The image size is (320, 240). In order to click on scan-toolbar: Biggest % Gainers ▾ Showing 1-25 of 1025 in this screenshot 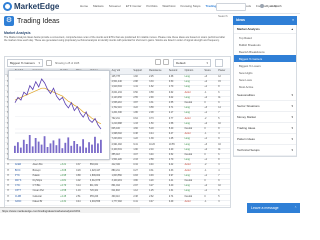, I will do `click(43, 63)`.